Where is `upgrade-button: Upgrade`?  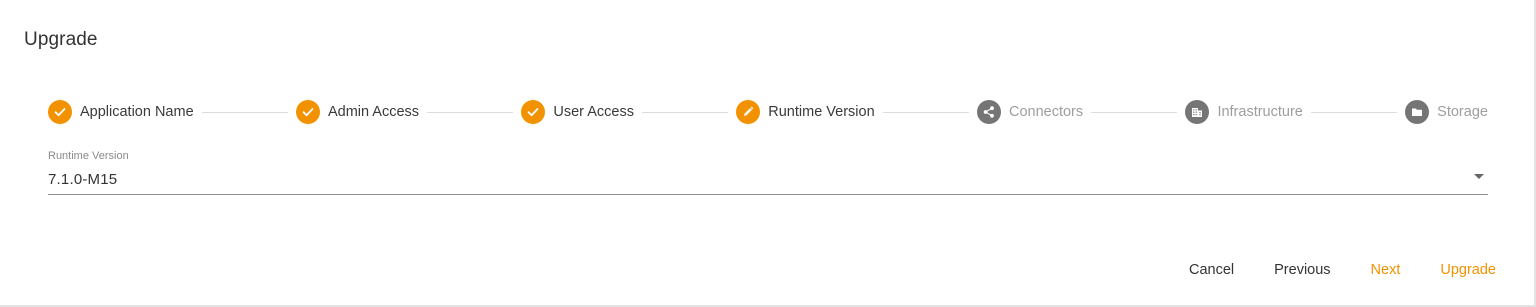 upgrade-button: Upgrade is located at coordinates (1468, 270).